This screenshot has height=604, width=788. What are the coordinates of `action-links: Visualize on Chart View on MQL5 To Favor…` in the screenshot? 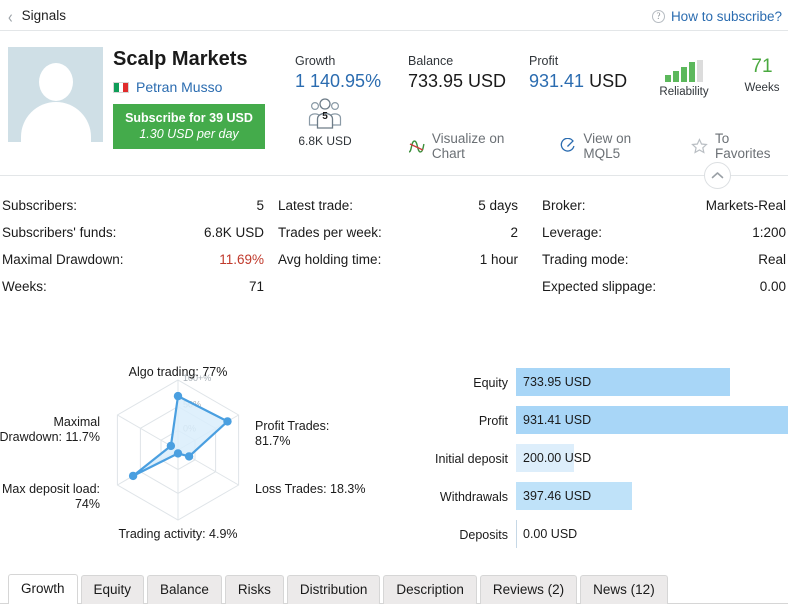 It's located at (598, 146).